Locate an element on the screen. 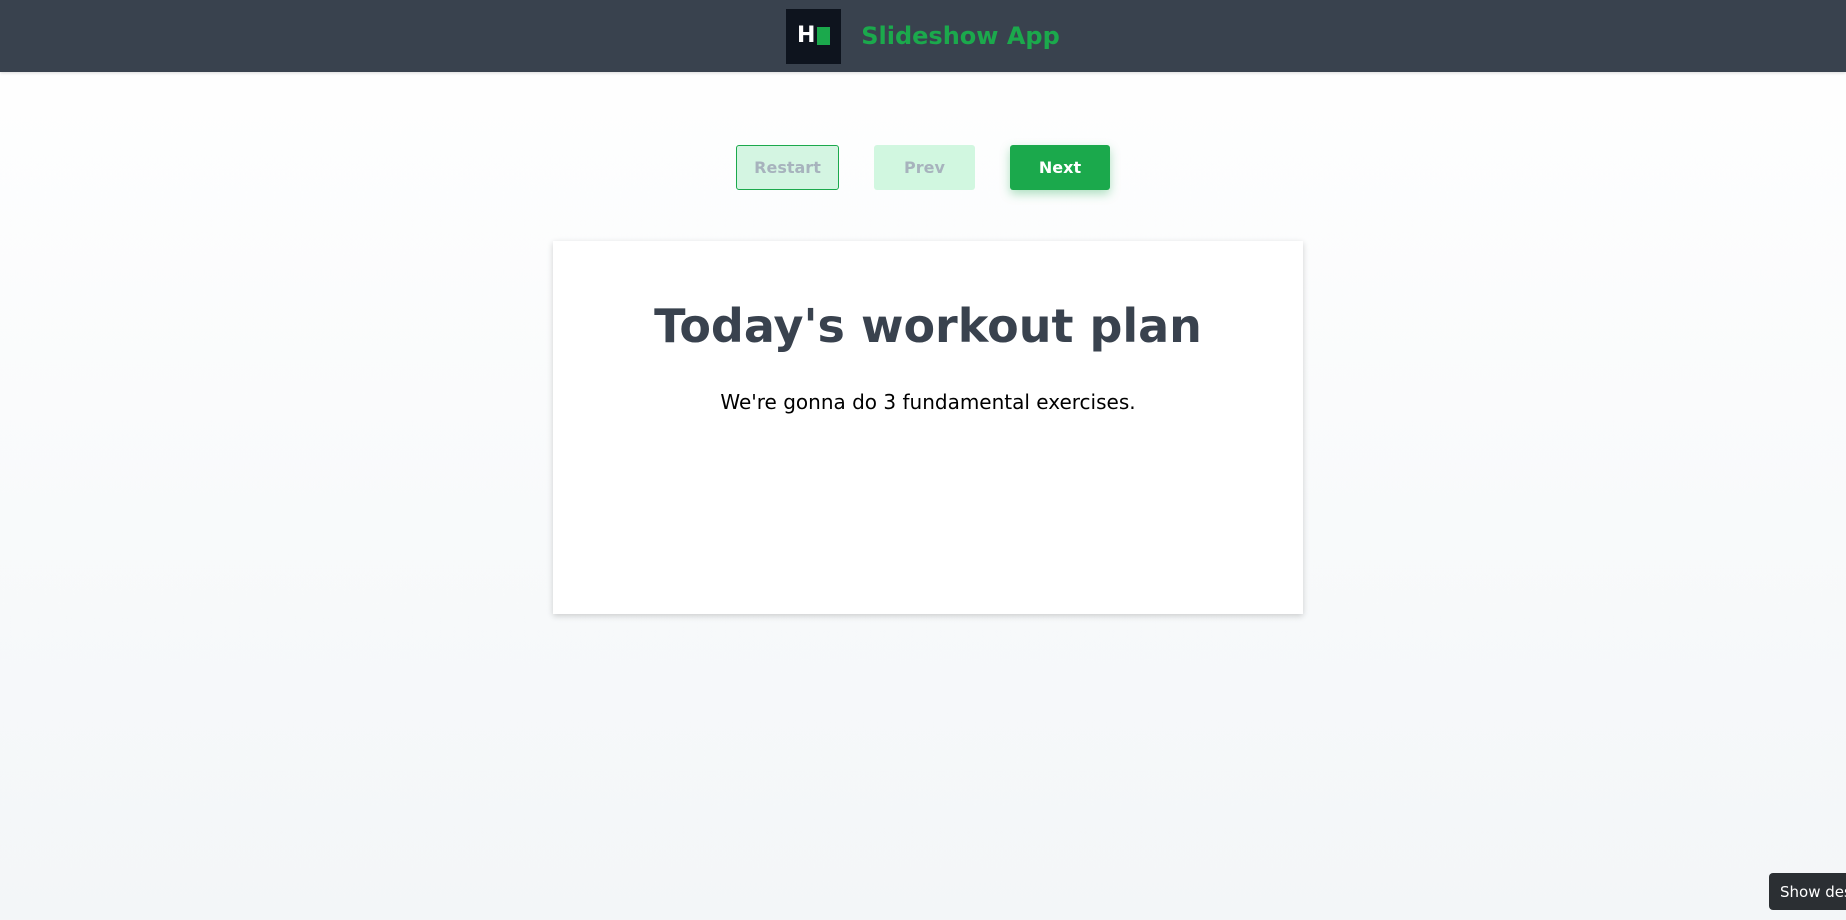  restart-button: Restart is located at coordinates (787, 167).